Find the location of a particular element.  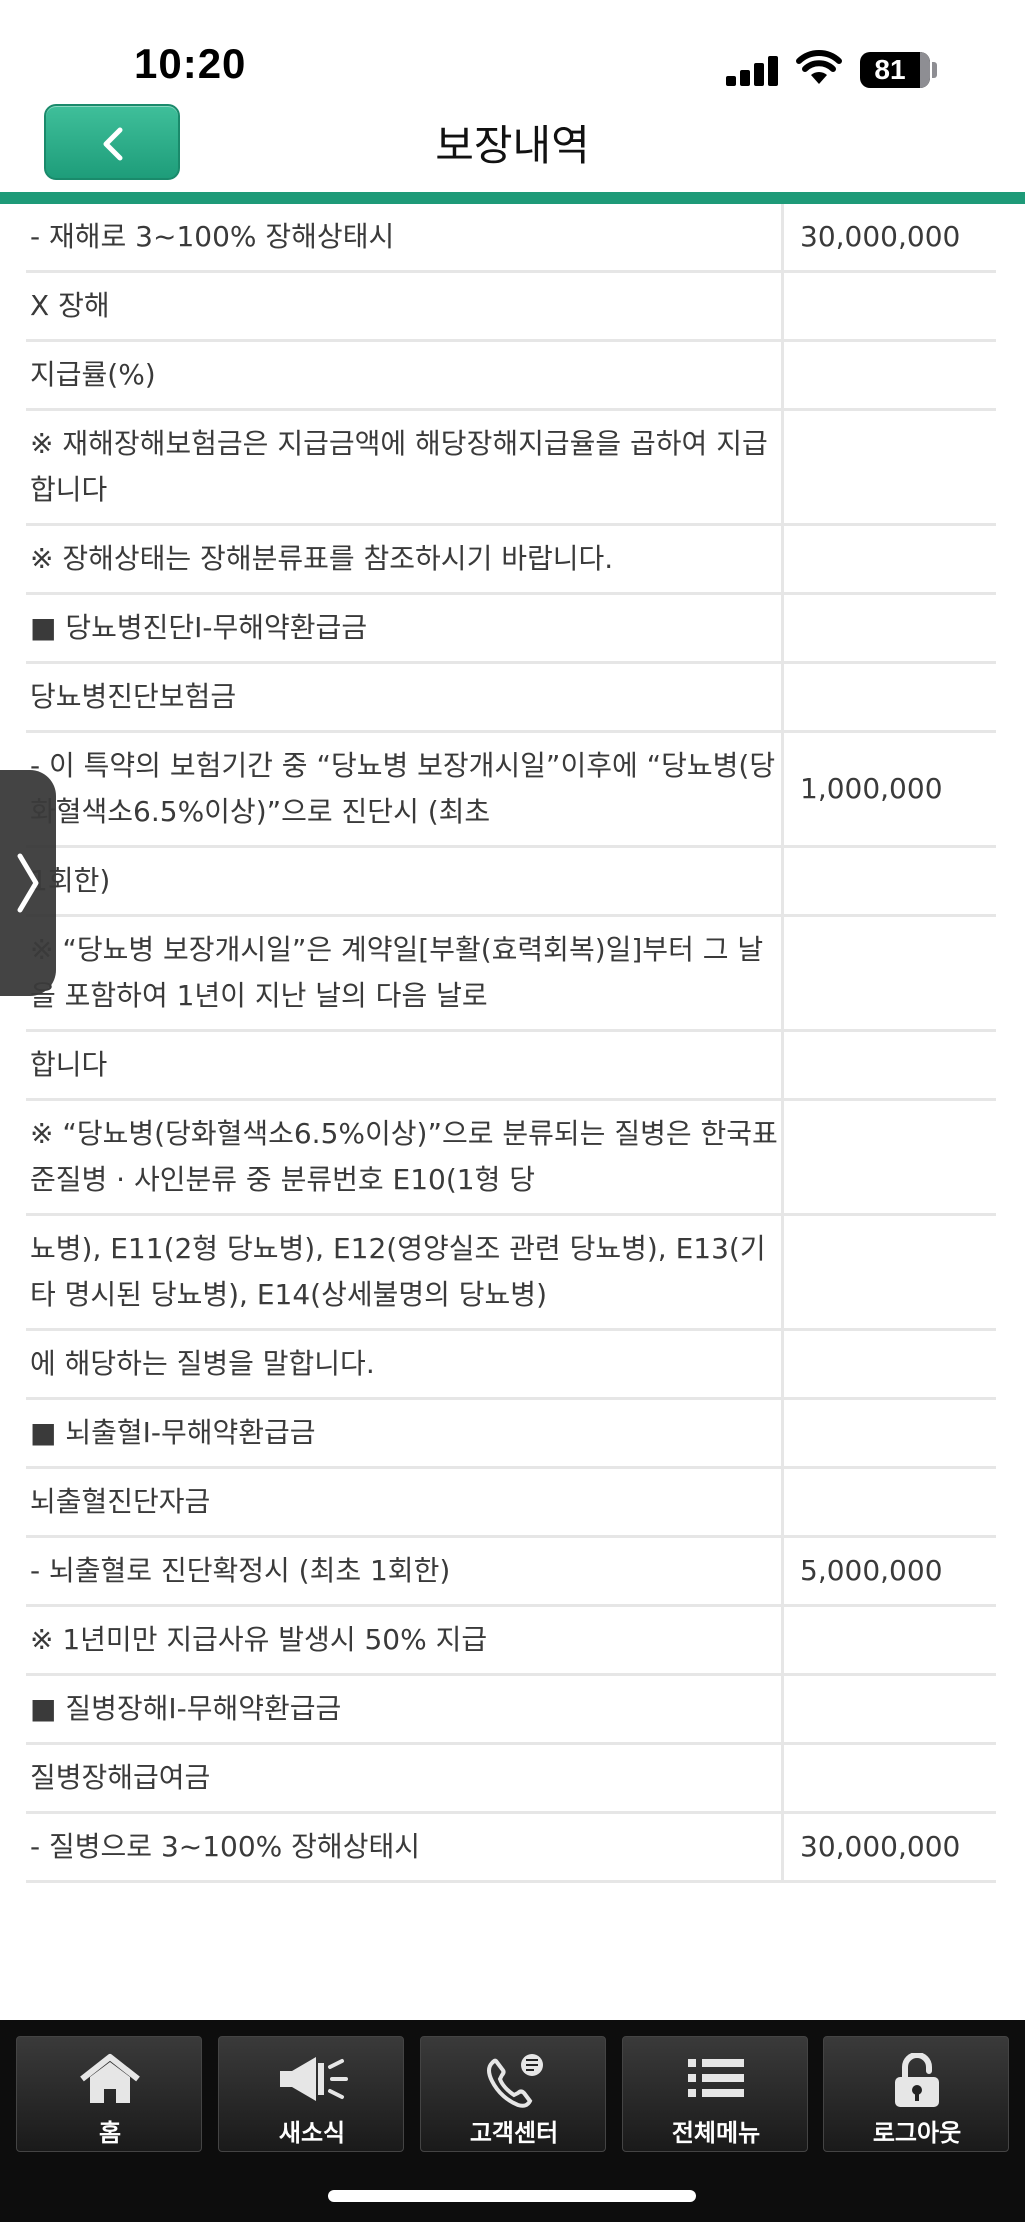

nav-logout-button: 로그아웃 is located at coordinates (916, 2094).